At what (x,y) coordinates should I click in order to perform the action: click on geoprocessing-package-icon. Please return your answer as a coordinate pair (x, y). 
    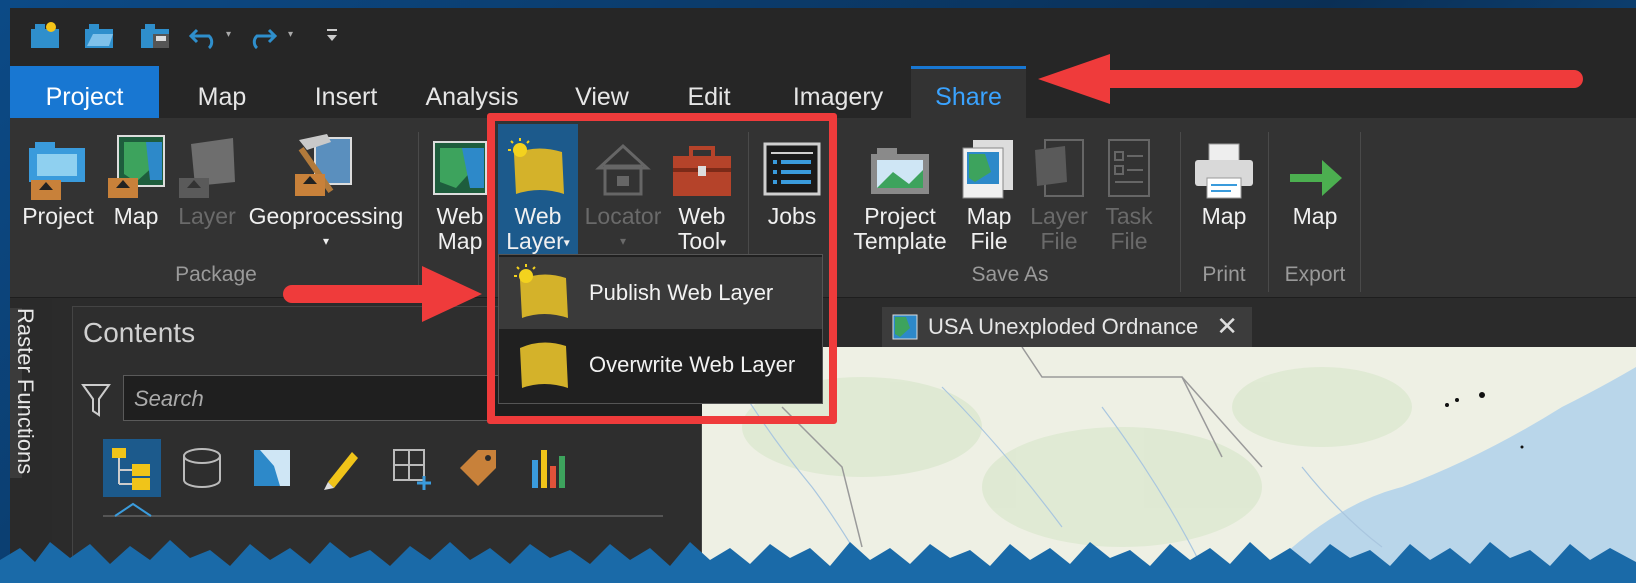
    Looking at the image, I should click on (323, 165).